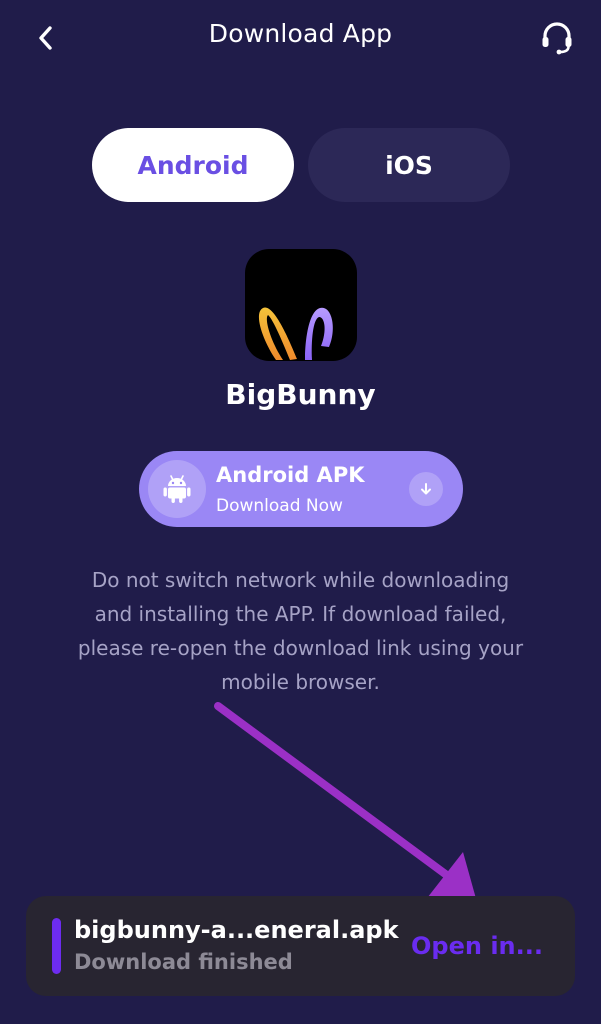 The width and height of the screenshot is (601, 1024). I want to click on header: Download App, so click(300, 38).